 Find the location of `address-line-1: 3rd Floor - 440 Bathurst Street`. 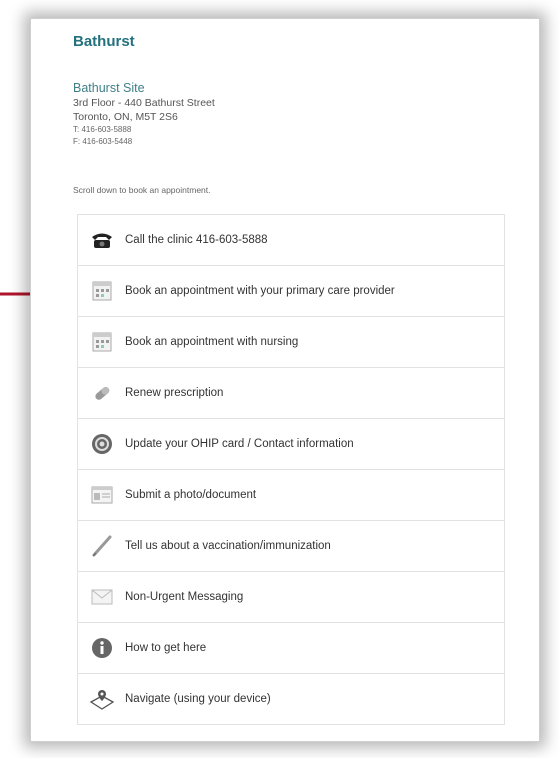

address-line-1: 3rd Floor - 440 Bathurst Street is located at coordinates (144, 103).